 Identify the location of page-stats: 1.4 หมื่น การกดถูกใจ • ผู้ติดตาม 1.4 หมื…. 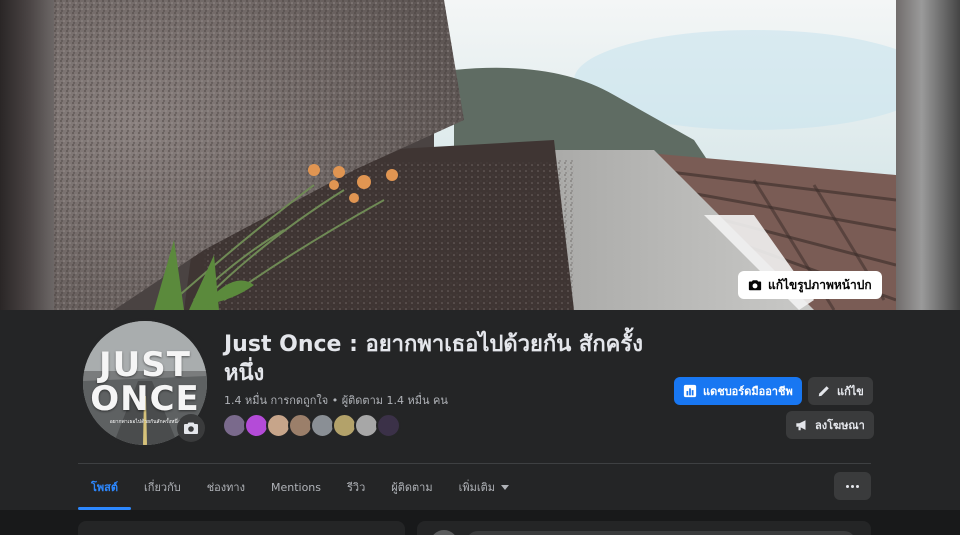
(336, 400).